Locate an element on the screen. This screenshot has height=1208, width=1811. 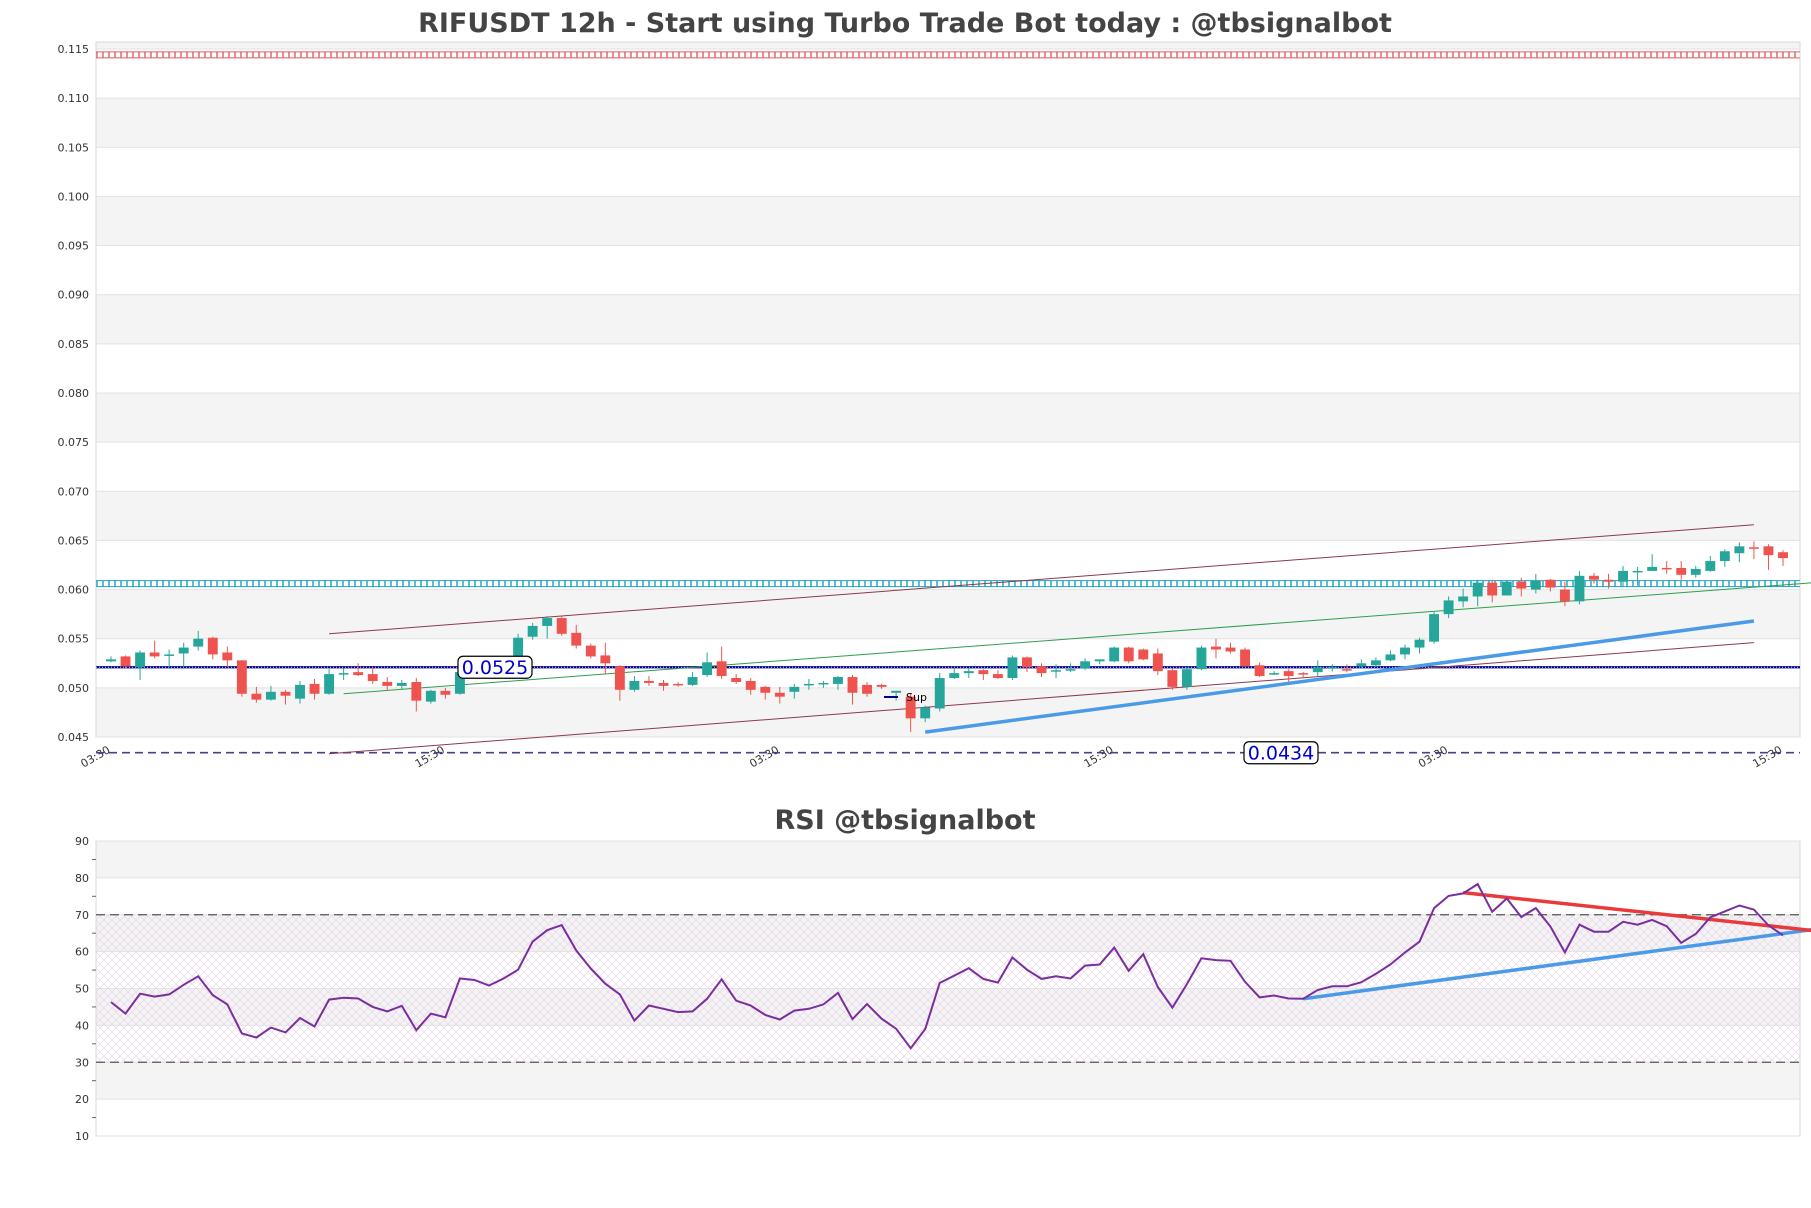
rsi-y-tick-label: 40 is located at coordinates (82, 1025).